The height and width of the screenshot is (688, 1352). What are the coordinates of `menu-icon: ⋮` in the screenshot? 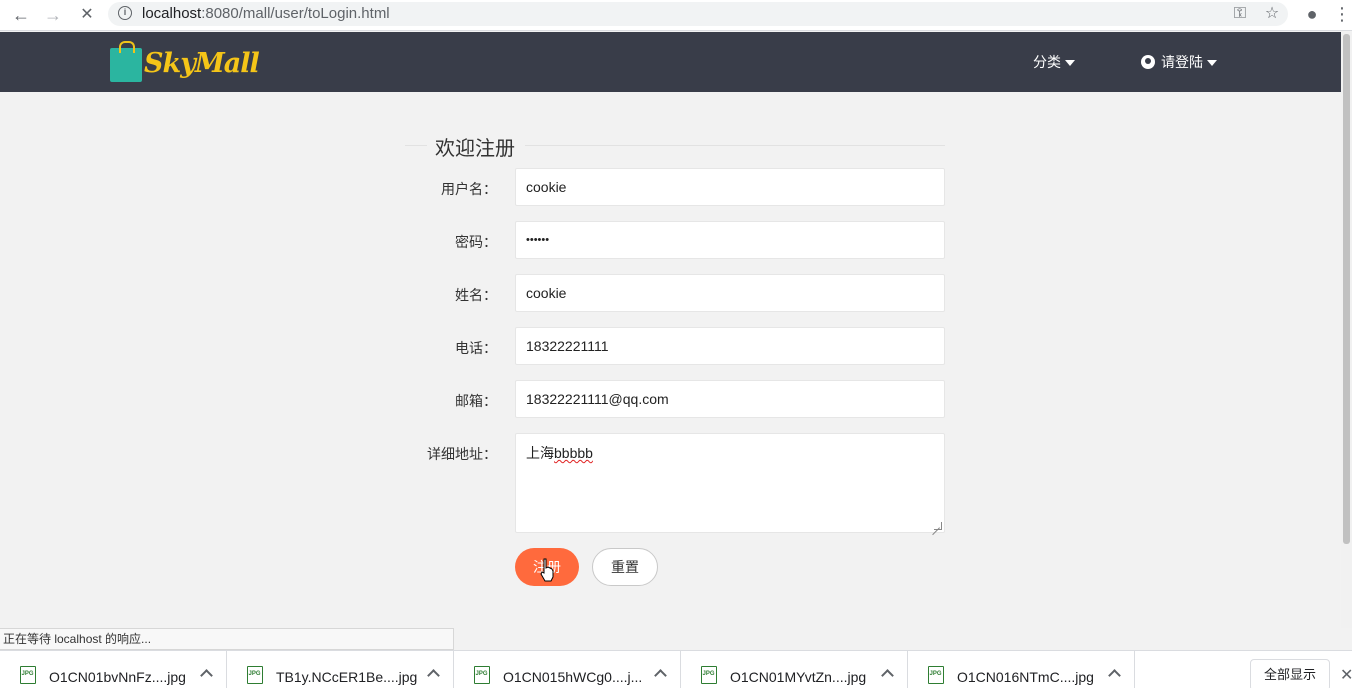 It's located at (1342, 14).